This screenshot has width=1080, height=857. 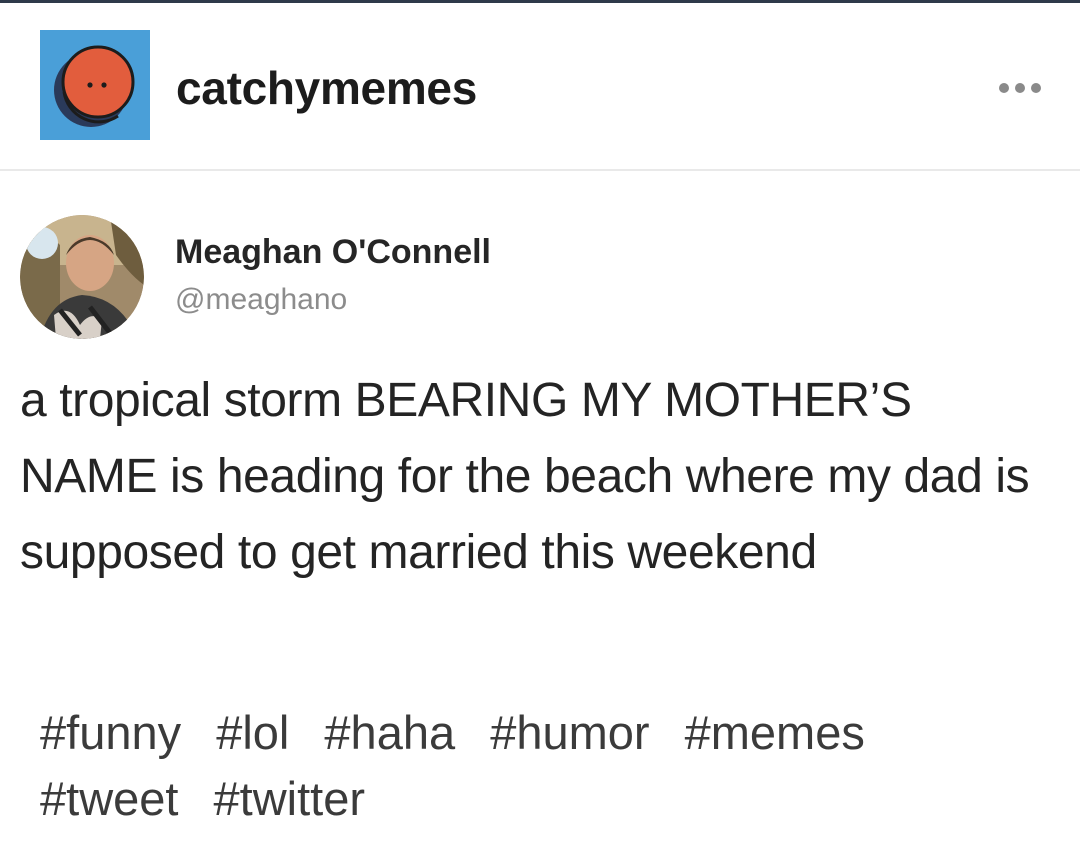 I want to click on blog-avatar, so click(x=95, y=85).